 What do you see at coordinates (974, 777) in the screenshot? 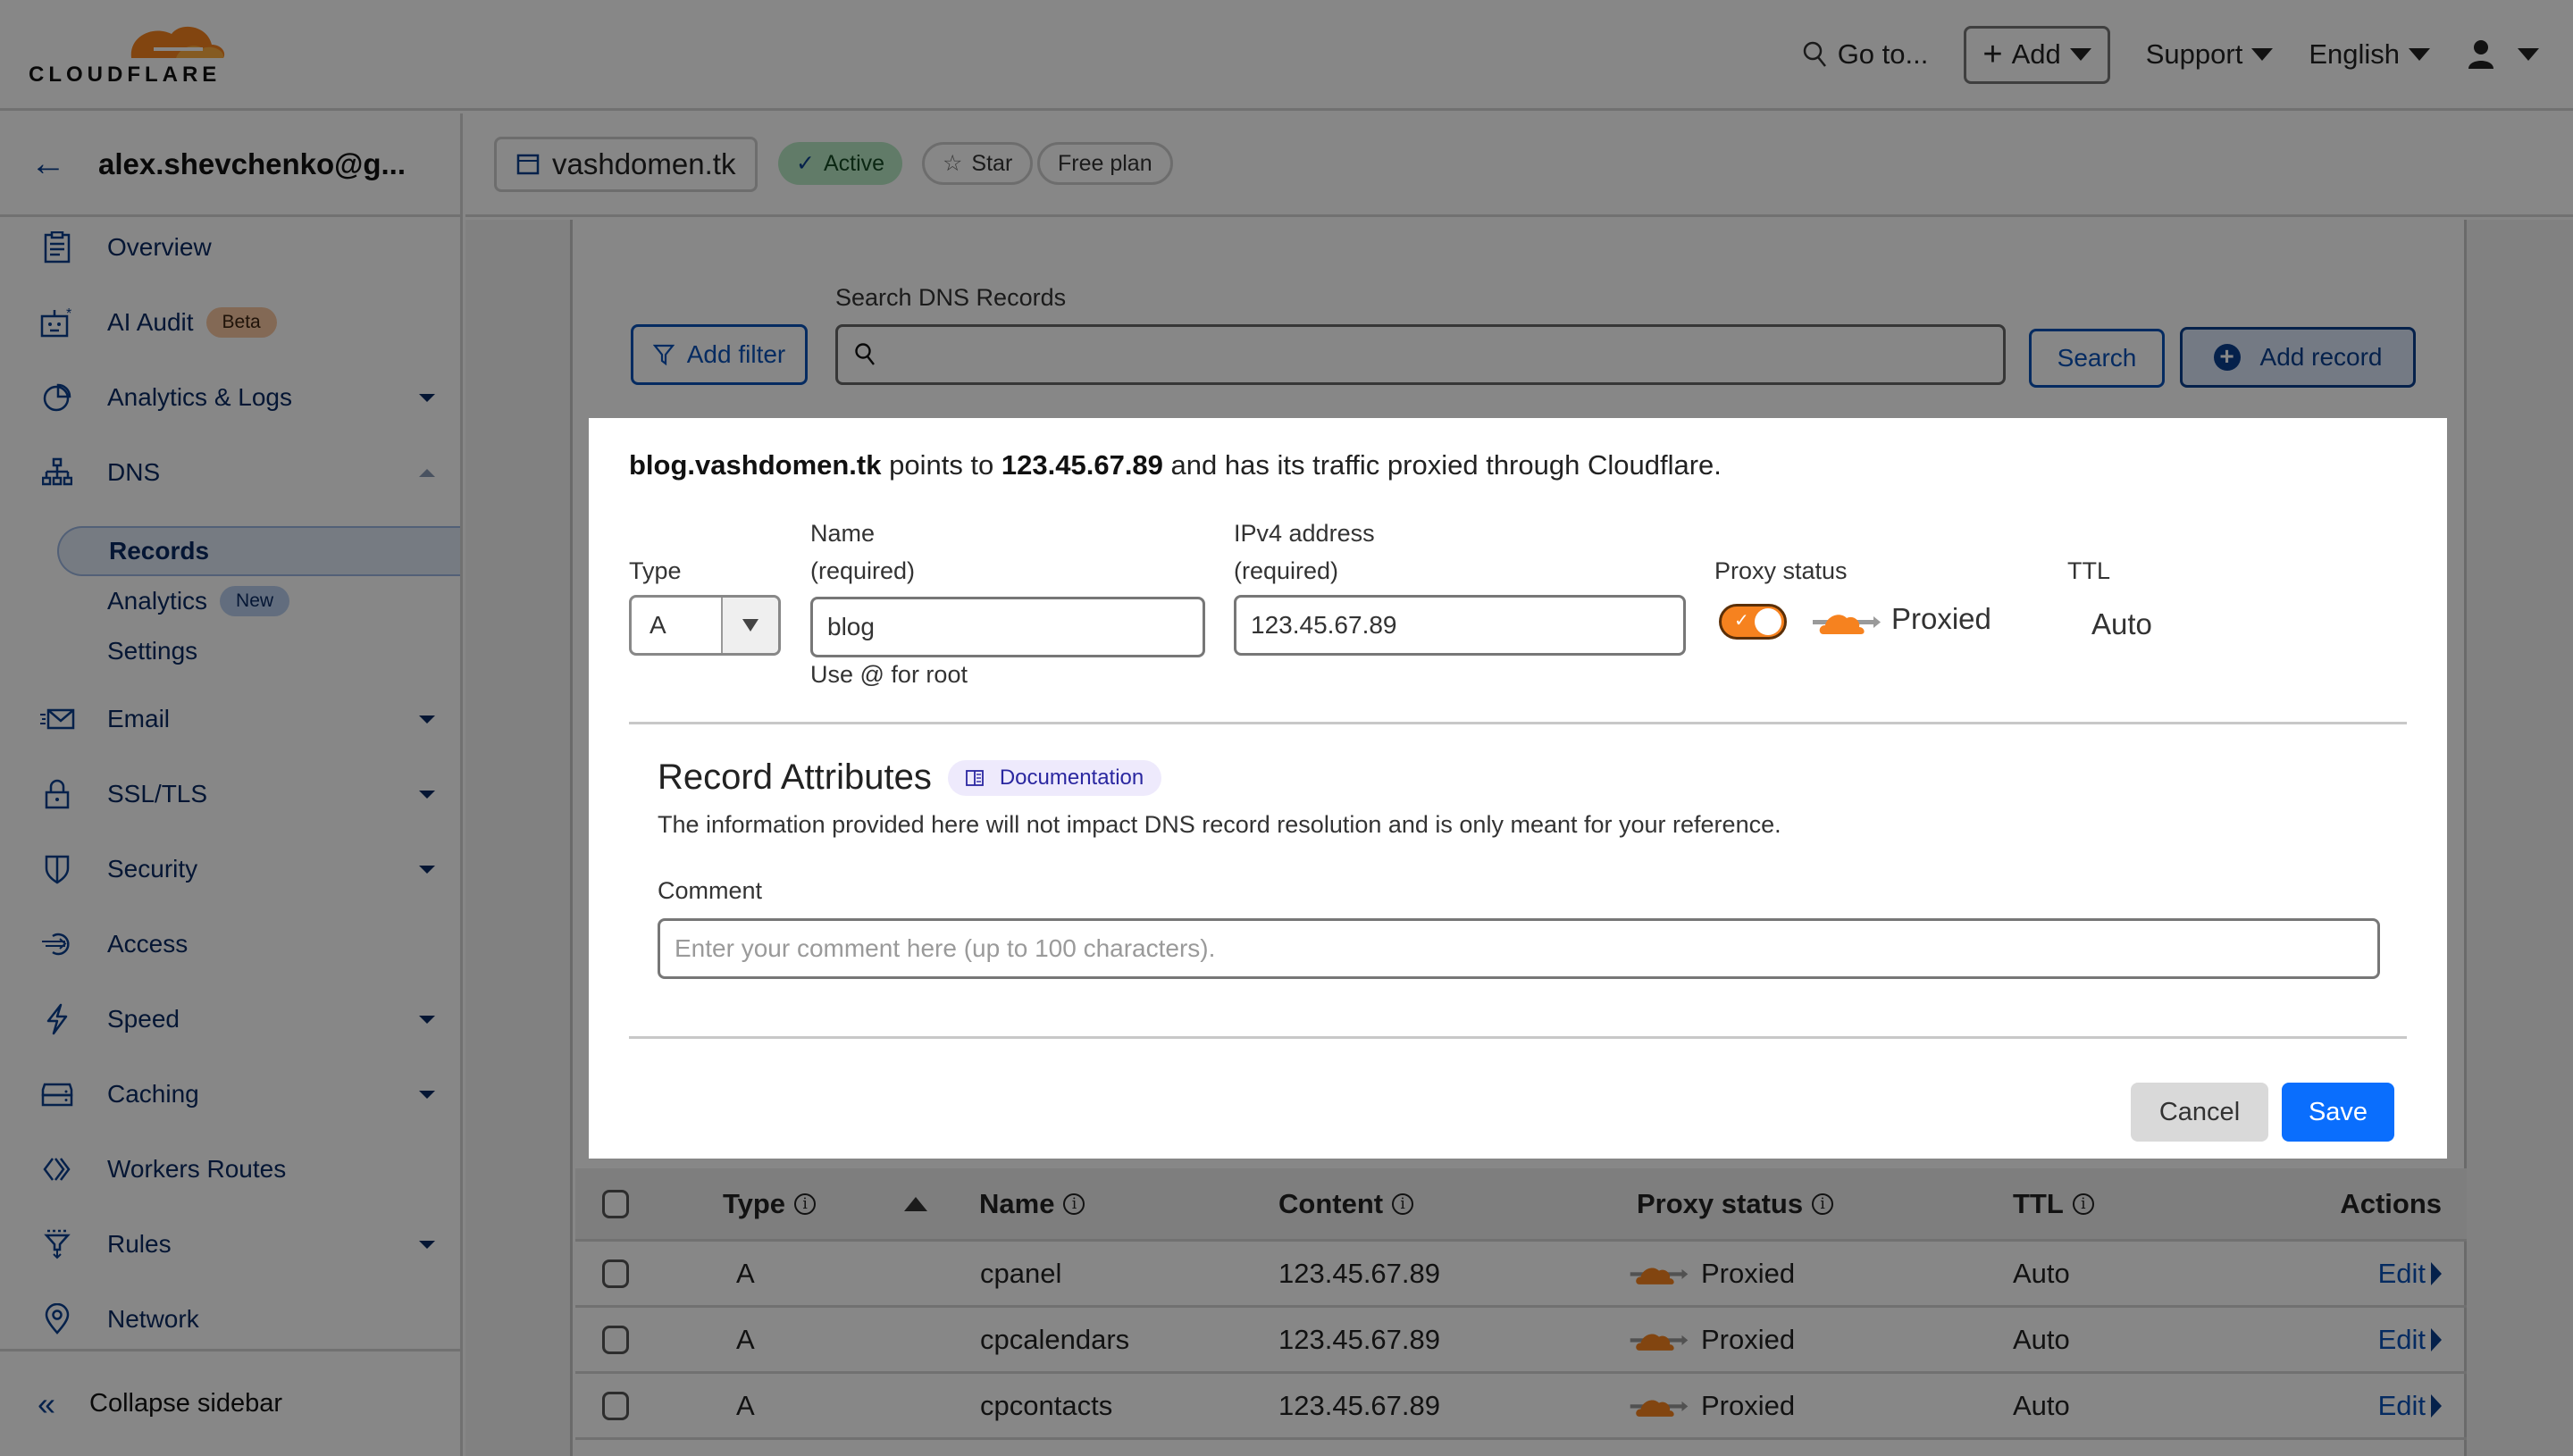
I see `book-icon` at bounding box center [974, 777].